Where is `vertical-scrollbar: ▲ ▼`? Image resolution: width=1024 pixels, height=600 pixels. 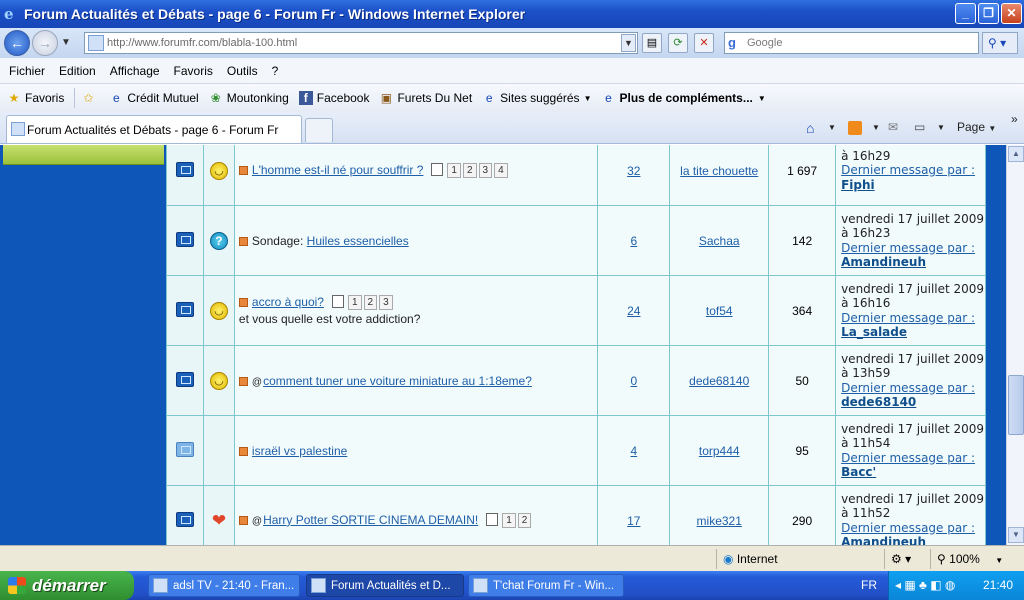
vertical-scrollbar: ▲ ▼ is located at coordinates (1015, 345).